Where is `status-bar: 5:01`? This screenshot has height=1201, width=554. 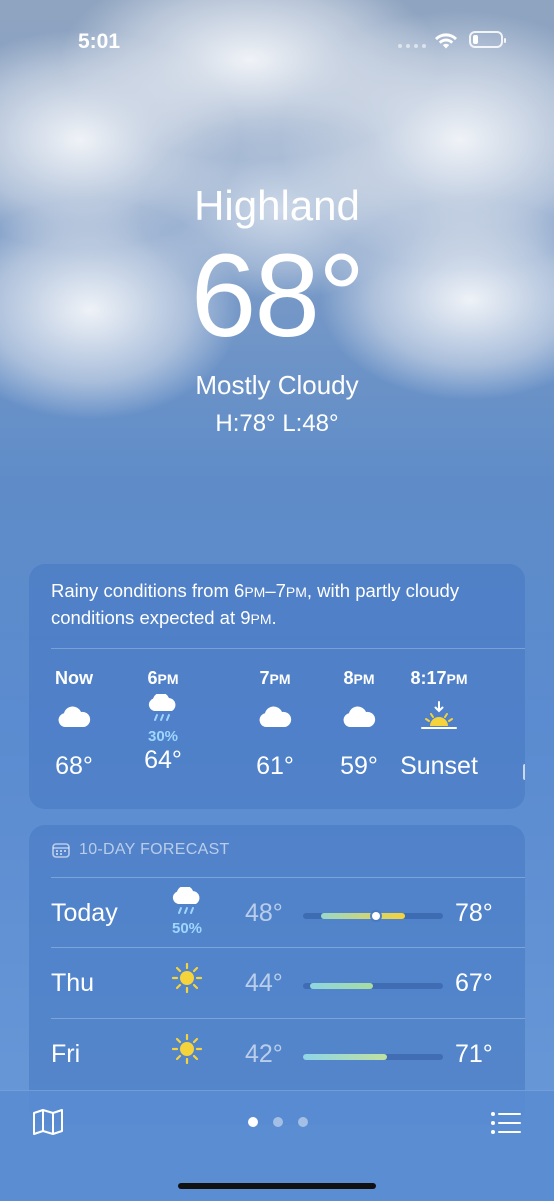 status-bar: 5:01 is located at coordinates (277, 40).